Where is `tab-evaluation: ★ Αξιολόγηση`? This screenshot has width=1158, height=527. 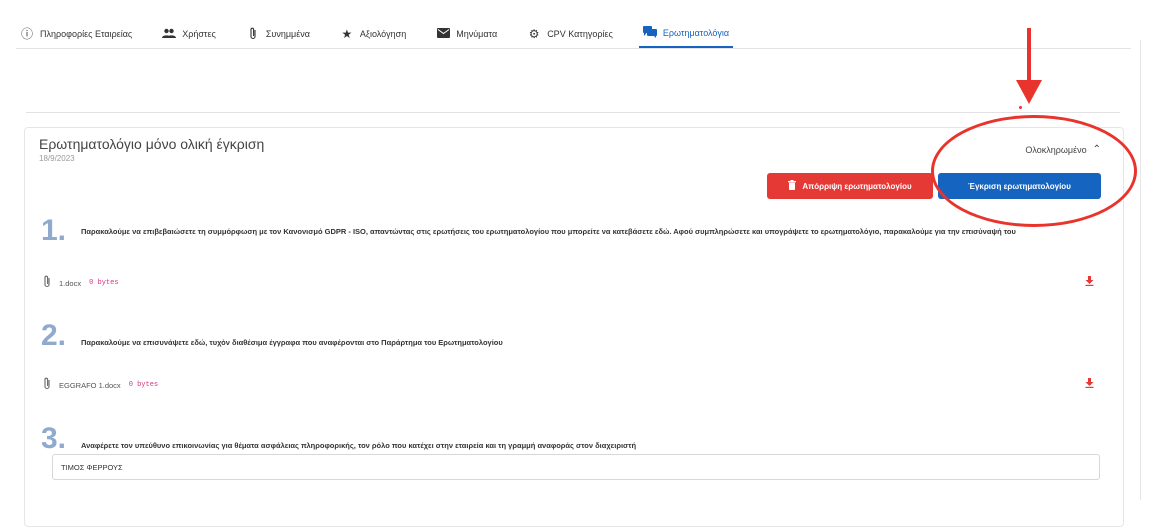 tab-evaluation: ★ Αξιολόγηση is located at coordinates (373, 34).